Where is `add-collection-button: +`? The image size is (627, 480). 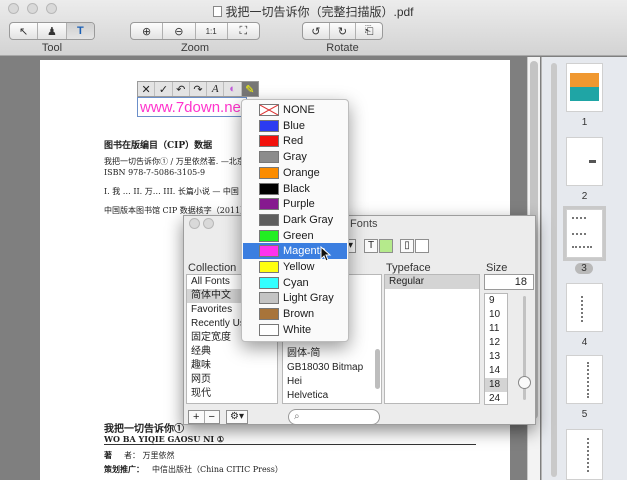
add-collection-button: + is located at coordinates (197, 417).